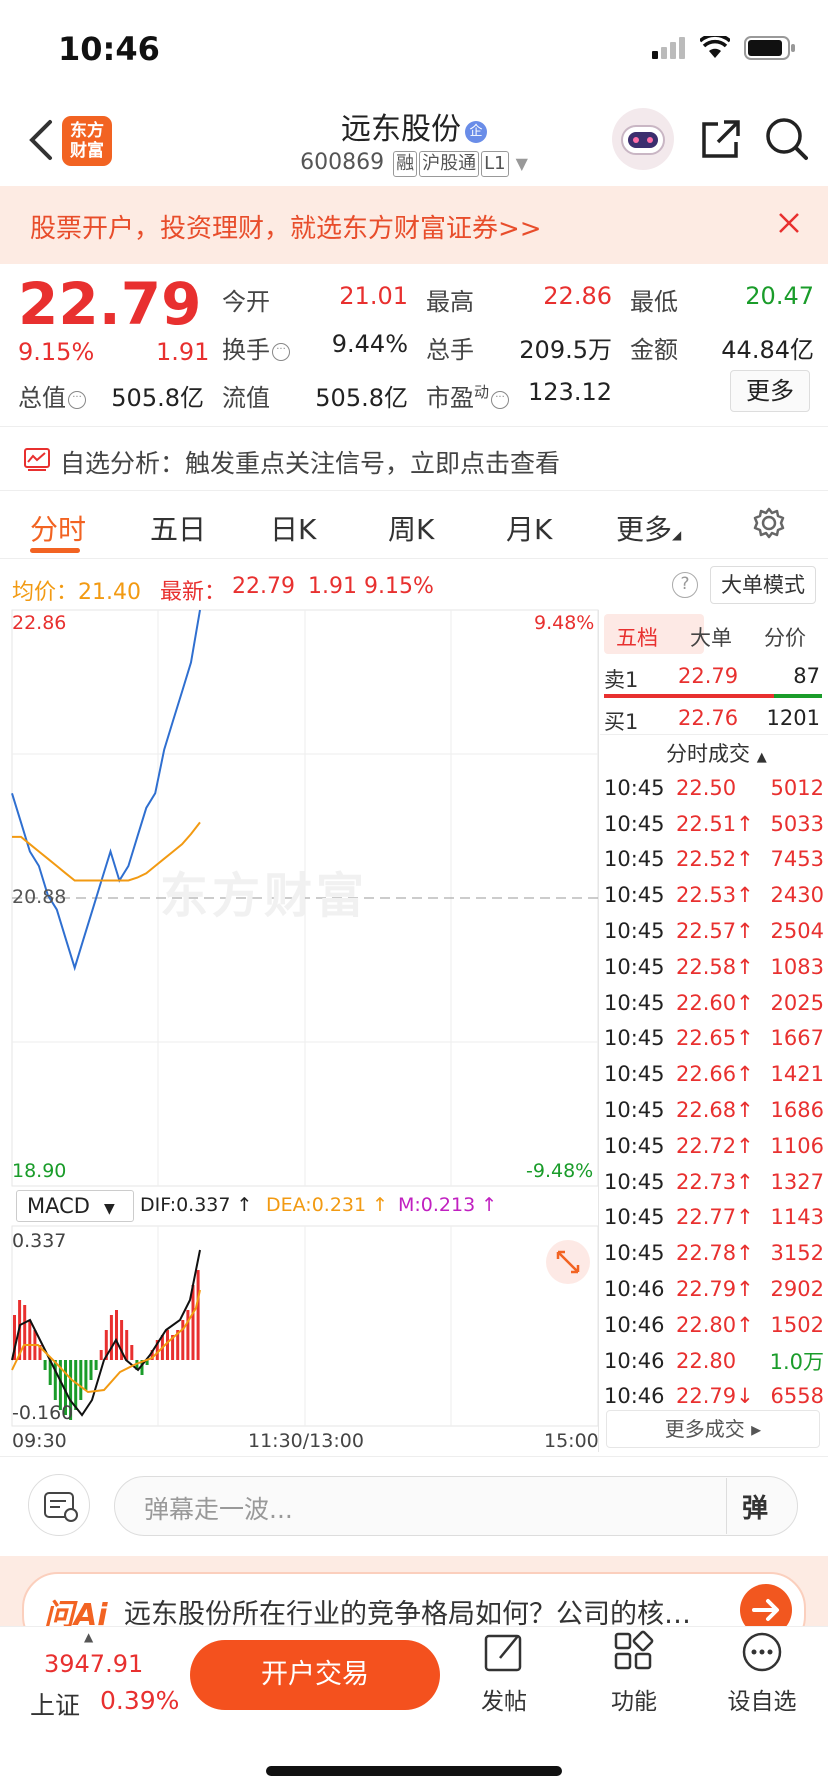  What do you see at coordinates (714, 931) in the screenshot?
I see `tick-row: 10:45 22.57↑ 2504` at bounding box center [714, 931].